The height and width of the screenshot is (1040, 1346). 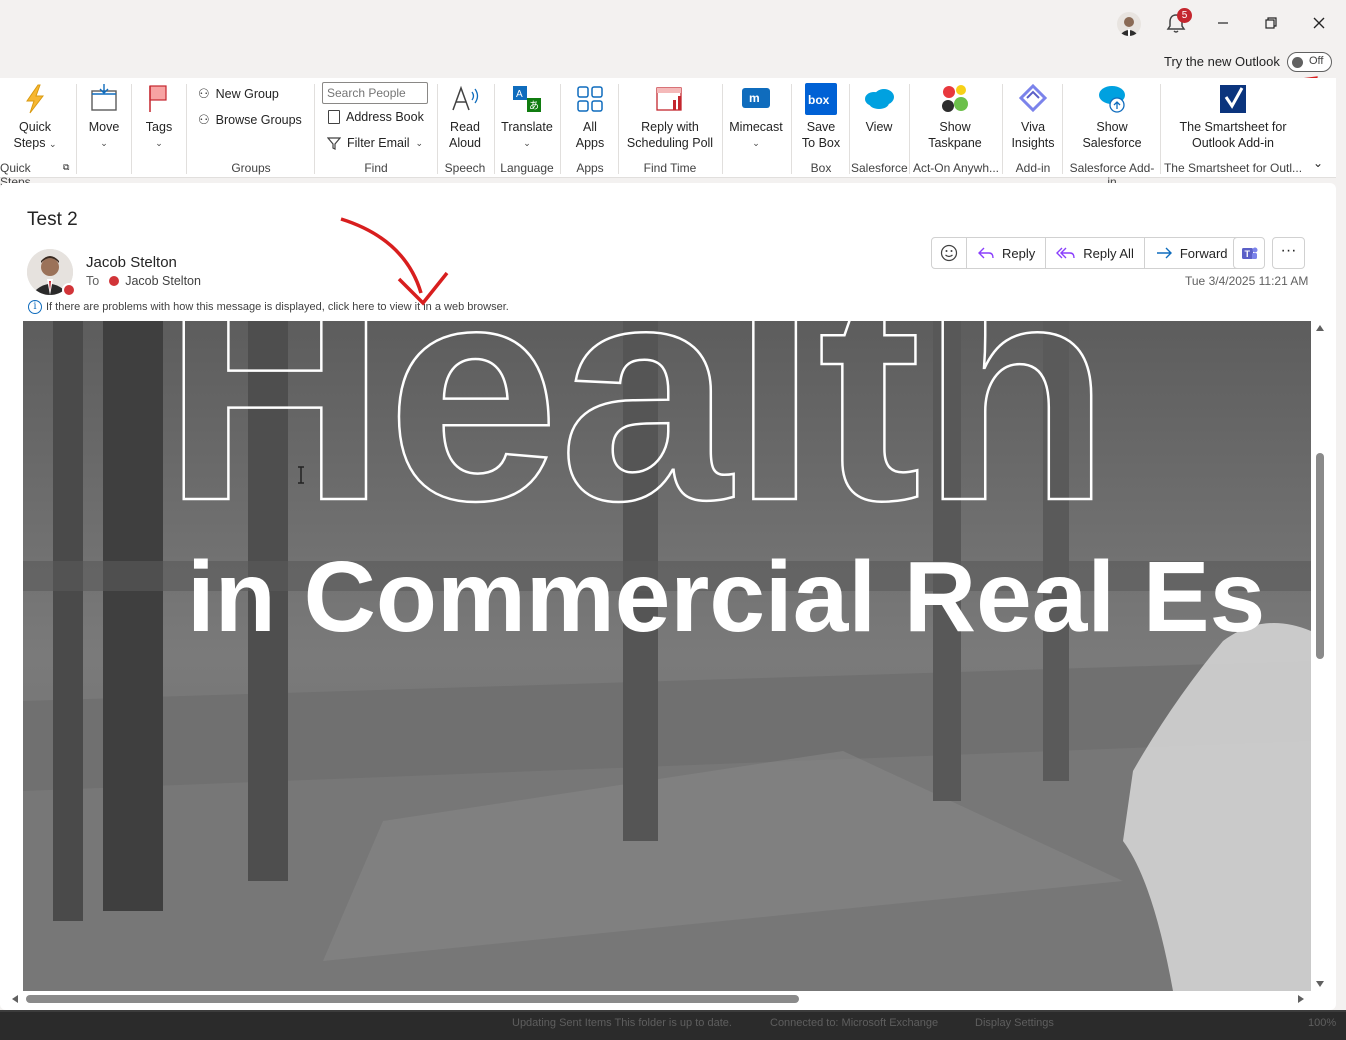 I want to click on display-settings-button: Display Settings, so click(x=1014, y=1023).